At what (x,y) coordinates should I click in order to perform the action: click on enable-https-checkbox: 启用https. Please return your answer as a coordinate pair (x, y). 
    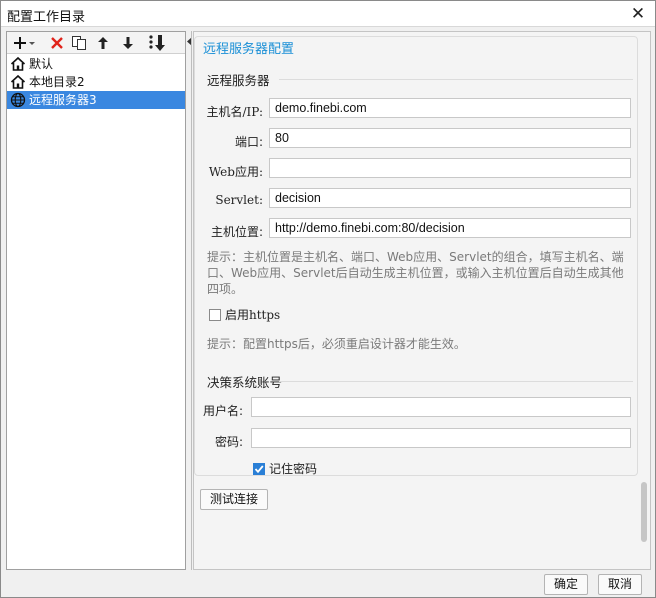
    Looking at the image, I should click on (244, 314).